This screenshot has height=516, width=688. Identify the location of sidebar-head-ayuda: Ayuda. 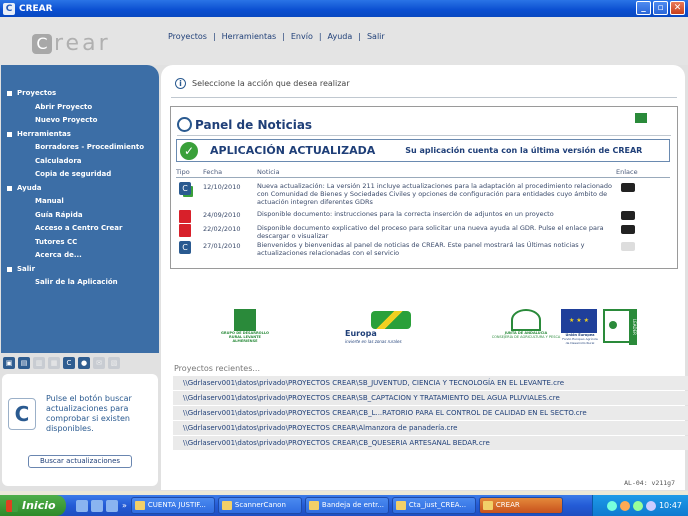
(80, 189).